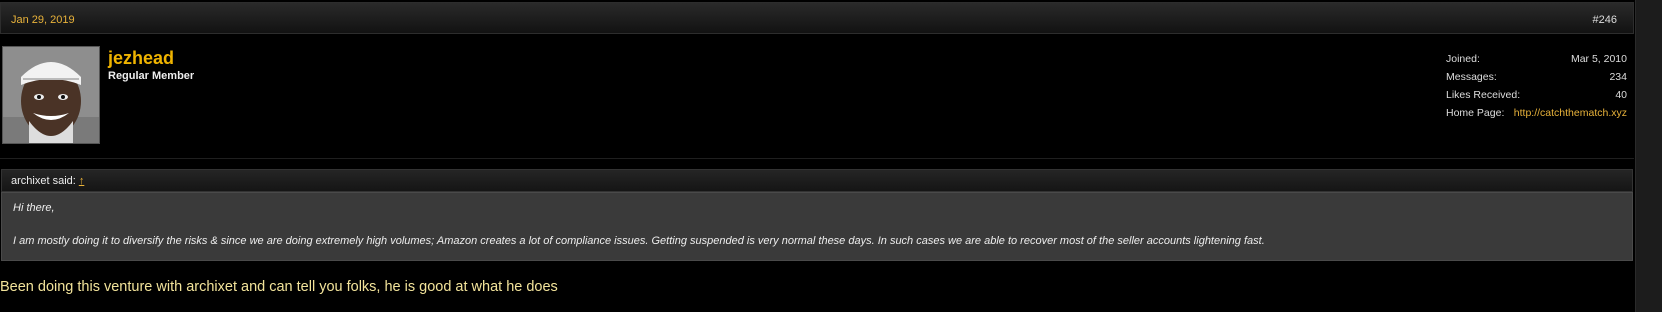 Image resolution: width=1662 pixels, height=312 pixels. Describe the element at coordinates (1605, 20) in the screenshot. I see `post-permalink-number: #246` at that location.